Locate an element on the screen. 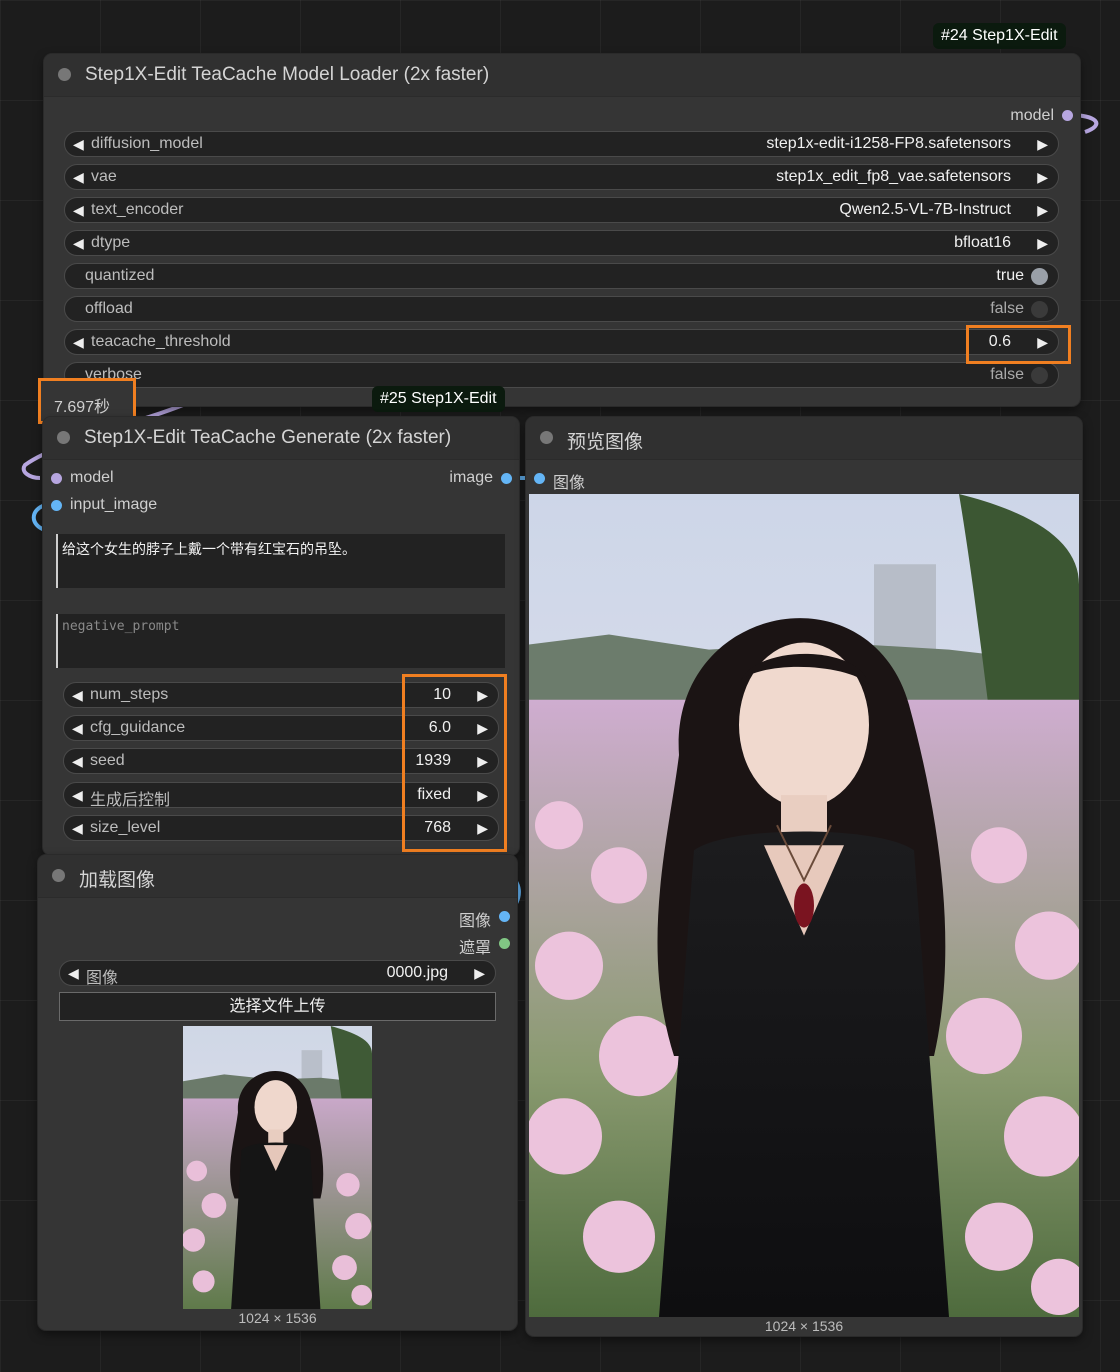  mask-output-slot is located at coordinates (504, 943).